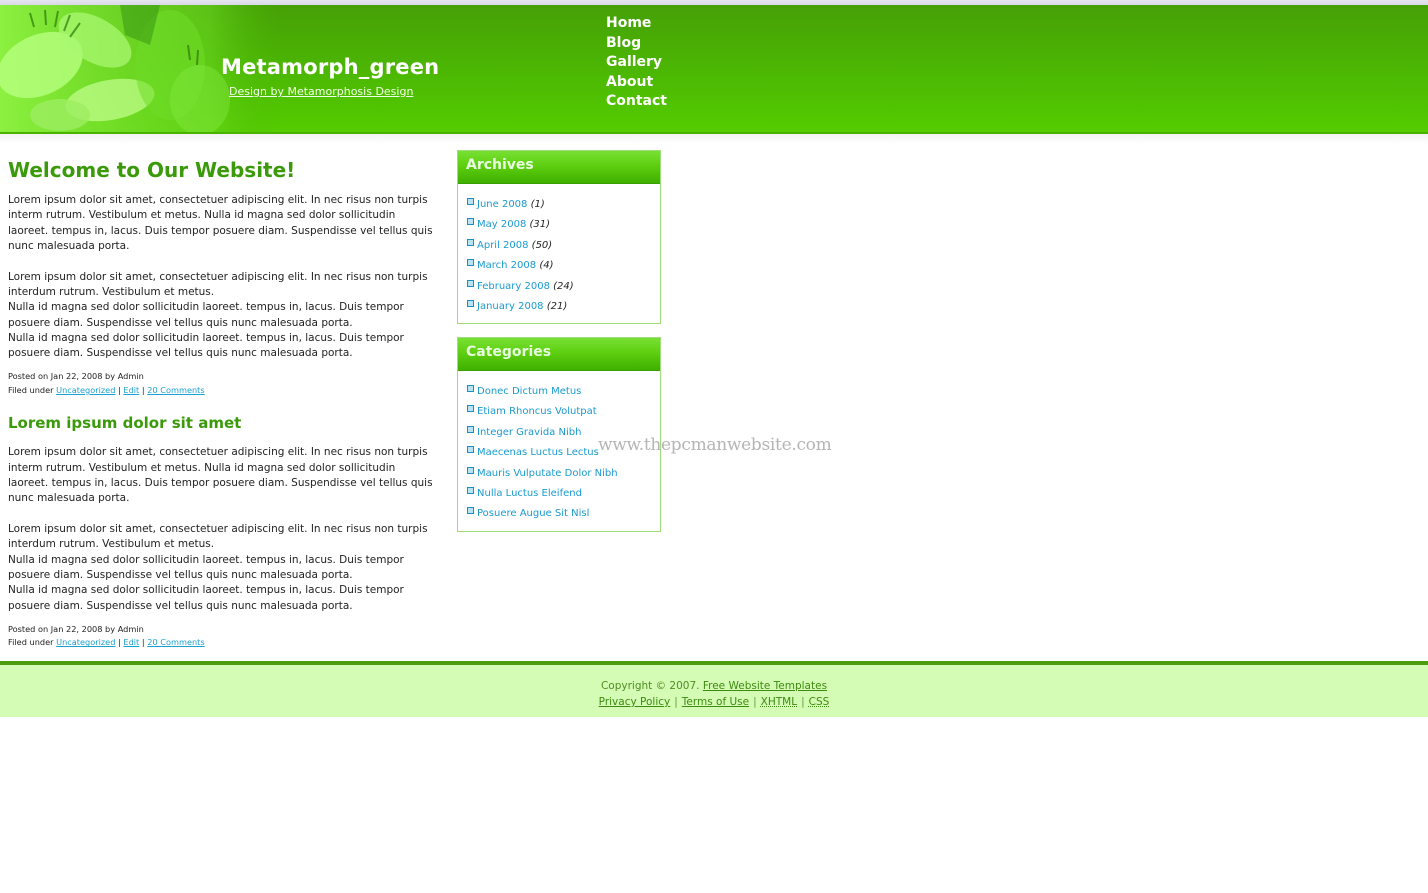 This screenshot has width=1428, height=893. What do you see at coordinates (510, 306) in the screenshot?
I see `archive-link: January 2008` at bounding box center [510, 306].